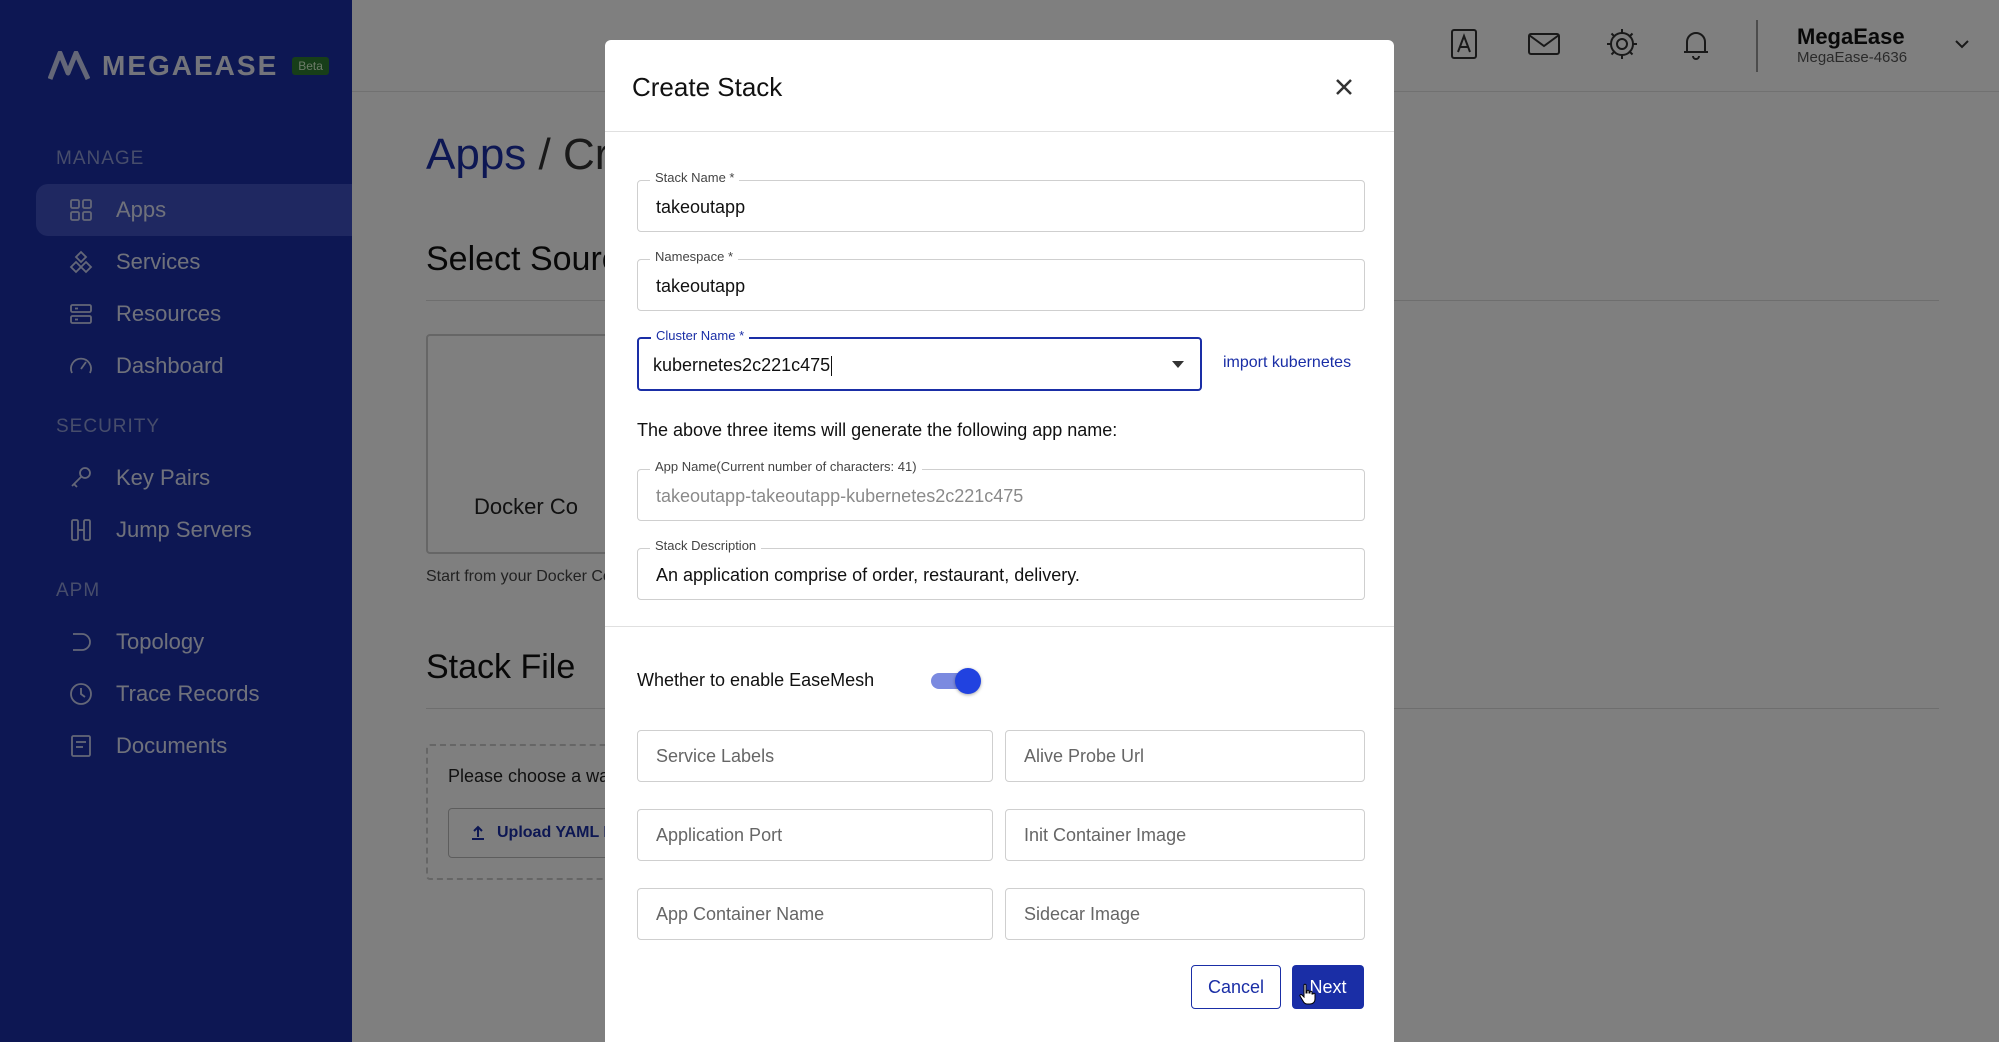 The width and height of the screenshot is (1999, 1042). Describe the element at coordinates (1001, 201) in the screenshot. I see `stack-name-field: Stack Name * takeoutapp` at that location.